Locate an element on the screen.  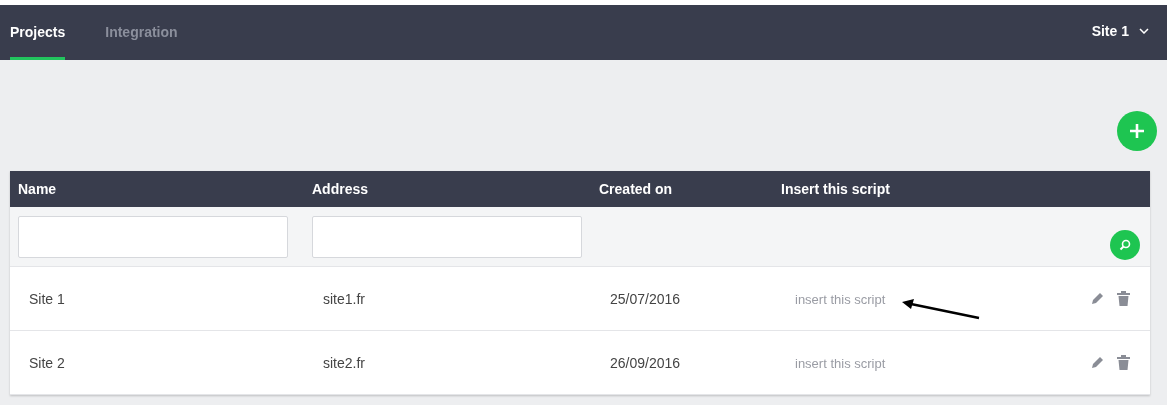
column-header: Created on is located at coordinates (636, 189).